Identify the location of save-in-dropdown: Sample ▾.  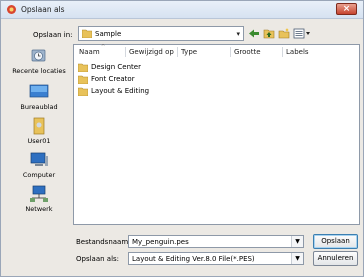
(161, 33).